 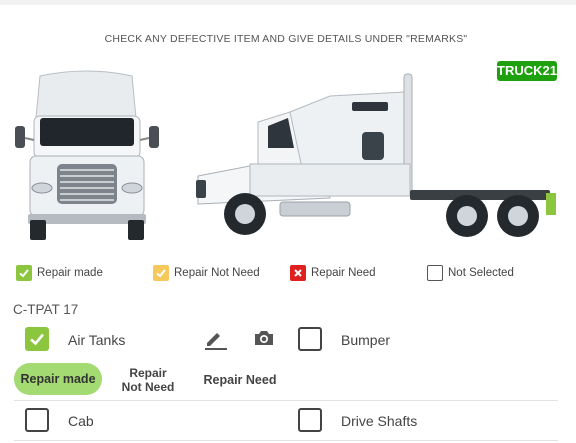 What do you see at coordinates (46, 309) in the screenshot?
I see `section-title: C-TPAT 17` at bounding box center [46, 309].